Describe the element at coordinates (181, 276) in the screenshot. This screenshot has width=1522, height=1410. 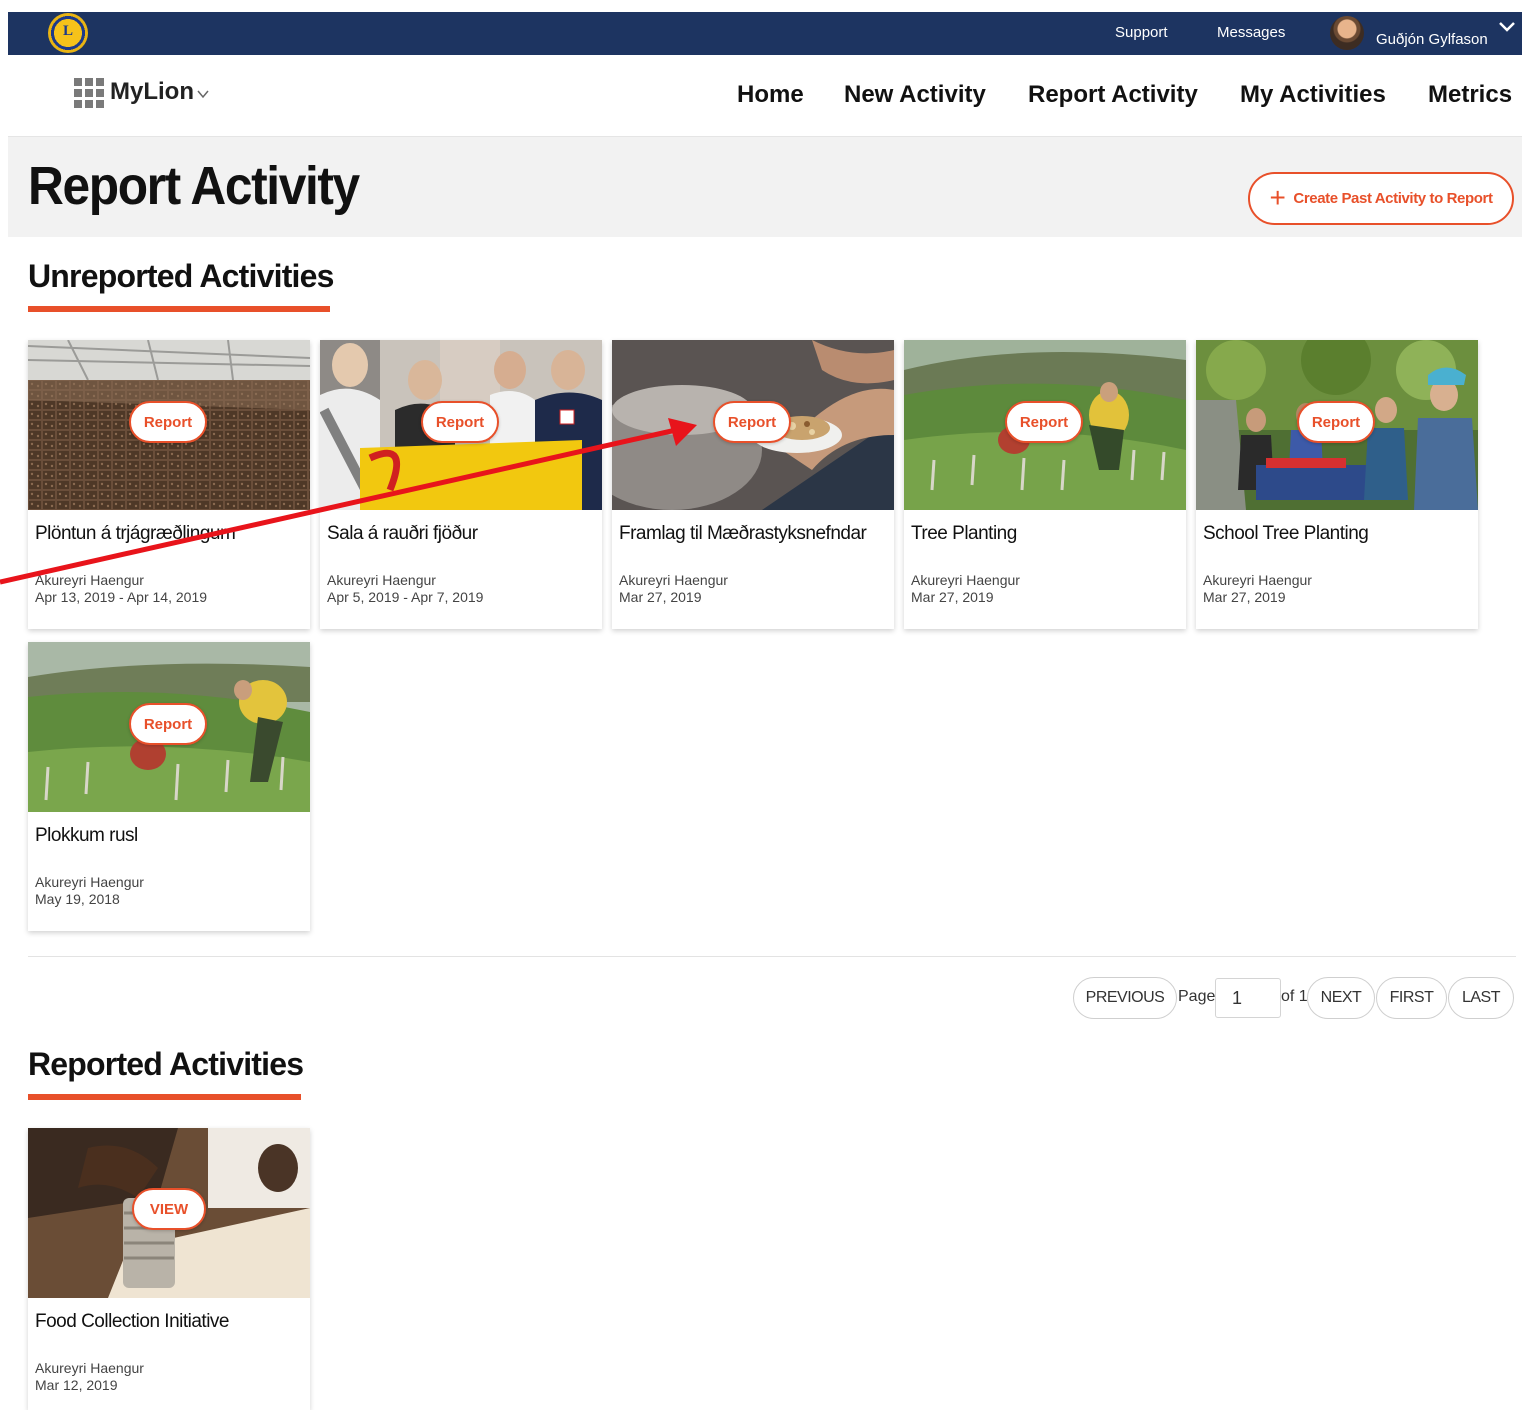
I see `unreported-section-title: Unreported Activities` at that location.